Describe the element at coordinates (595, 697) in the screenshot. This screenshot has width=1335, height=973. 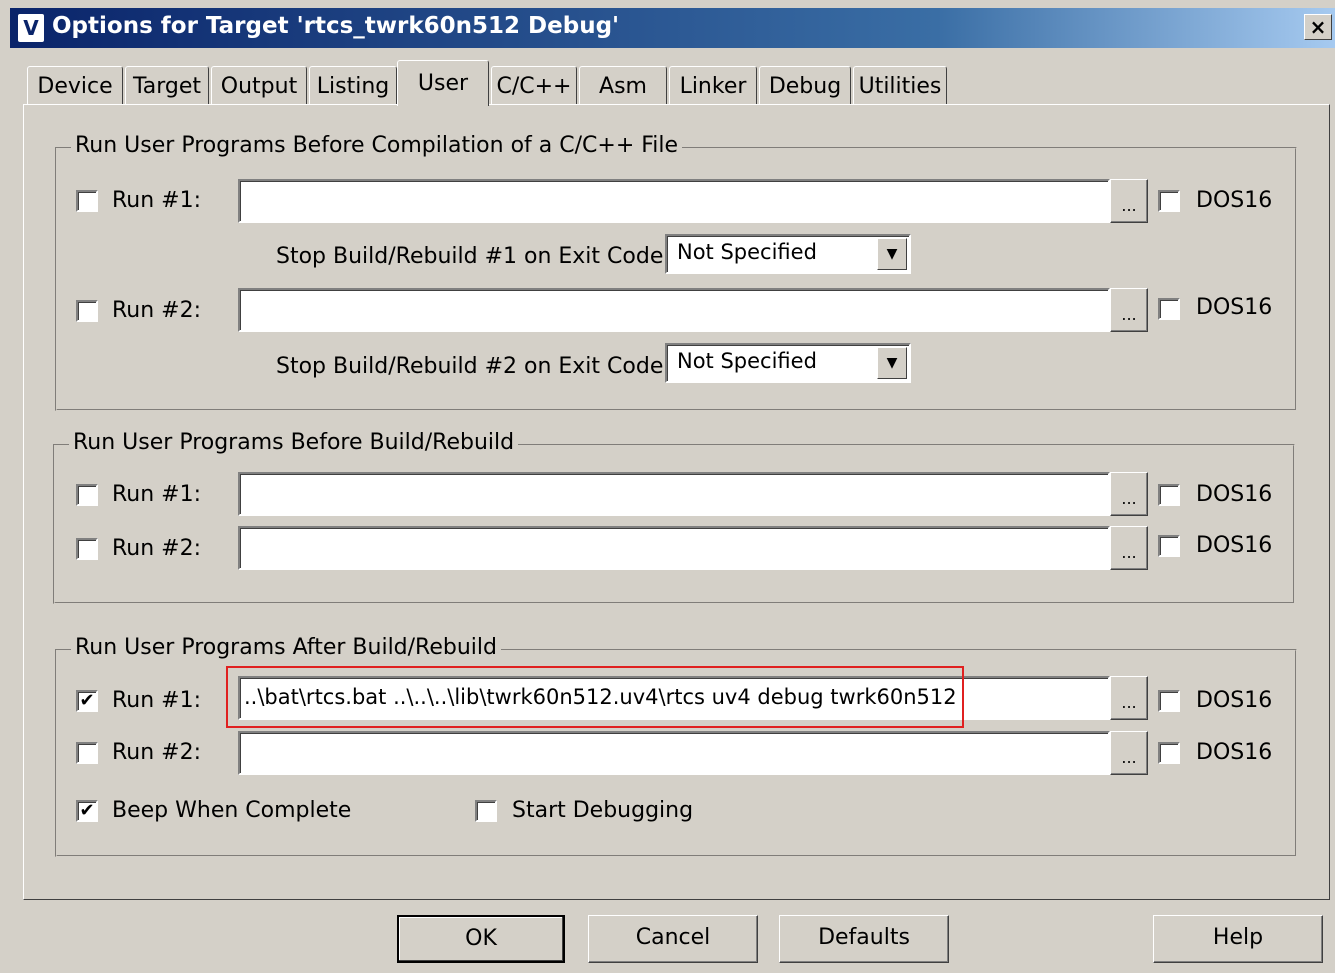
I see `highlight-annotation` at that location.